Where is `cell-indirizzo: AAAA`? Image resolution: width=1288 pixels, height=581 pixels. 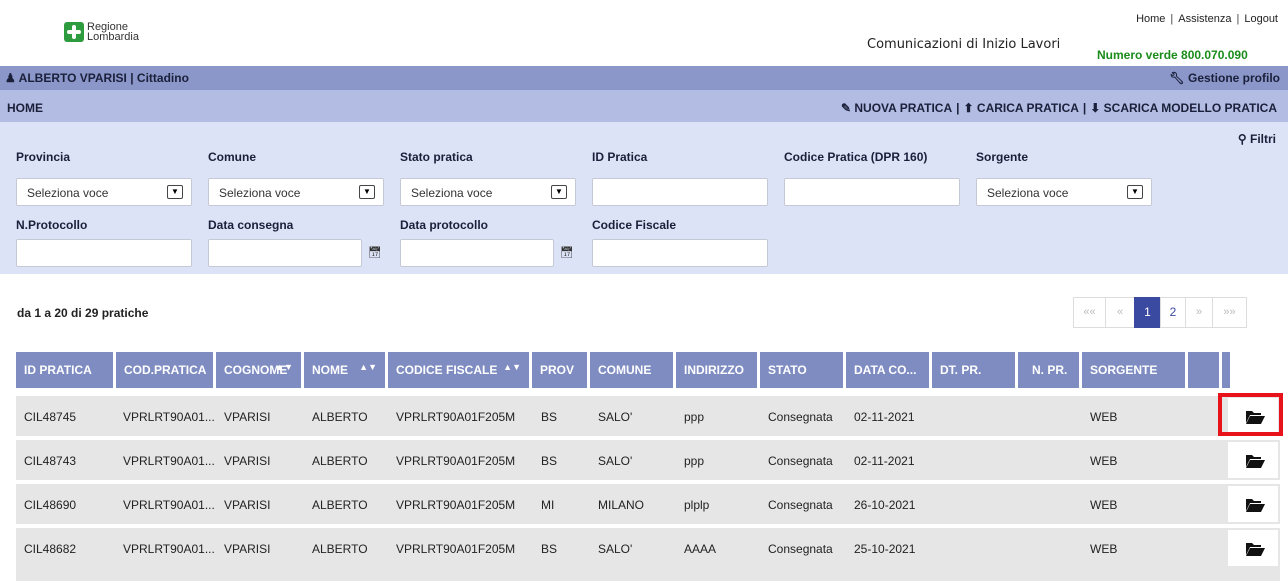
cell-indirizzo: AAAA is located at coordinates (700, 549).